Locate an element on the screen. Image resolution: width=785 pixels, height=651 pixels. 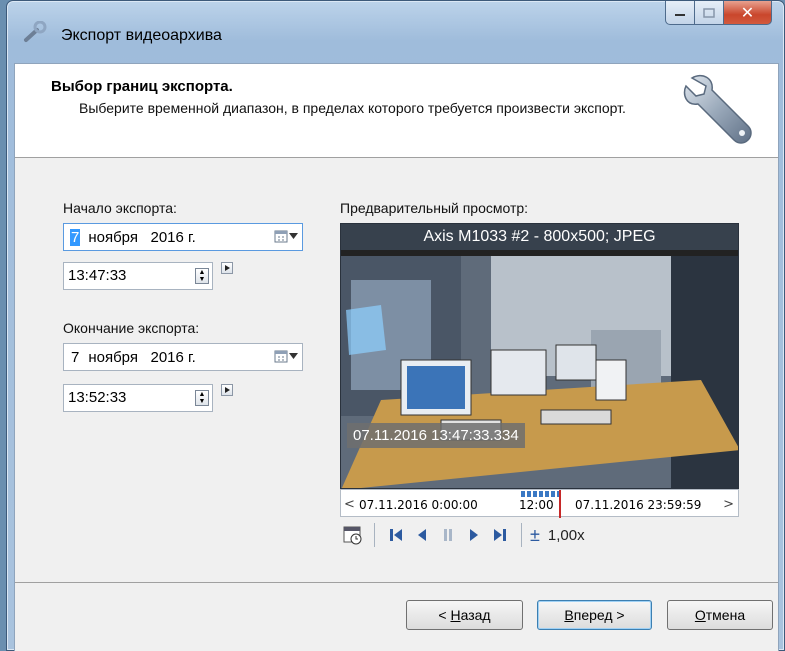
skip-end-icon is located at coordinates (500, 535).